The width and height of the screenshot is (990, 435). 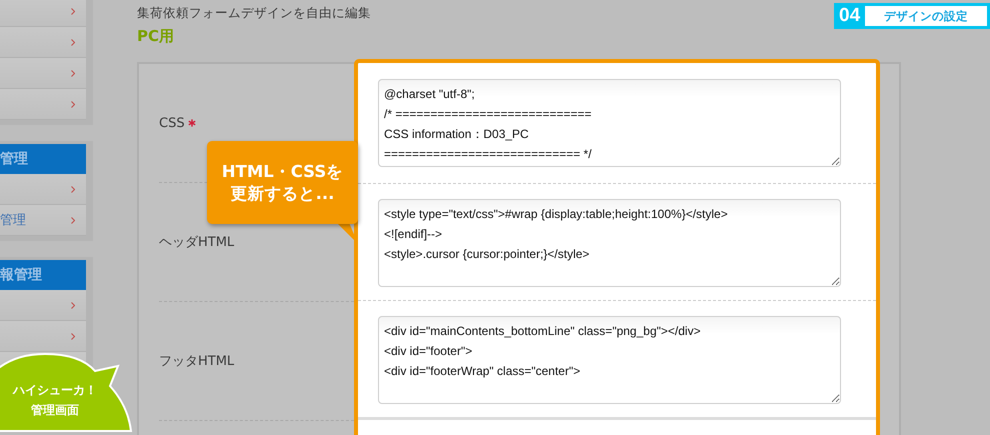 What do you see at coordinates (609, 243) in the screenshot?
I see `code-field: <style type="text/css">#wrap {display:table;height:100%}</style> <![endif]--> <style>.cursor {cursor:pointer;}</style>` at bounding box center [609, 243].